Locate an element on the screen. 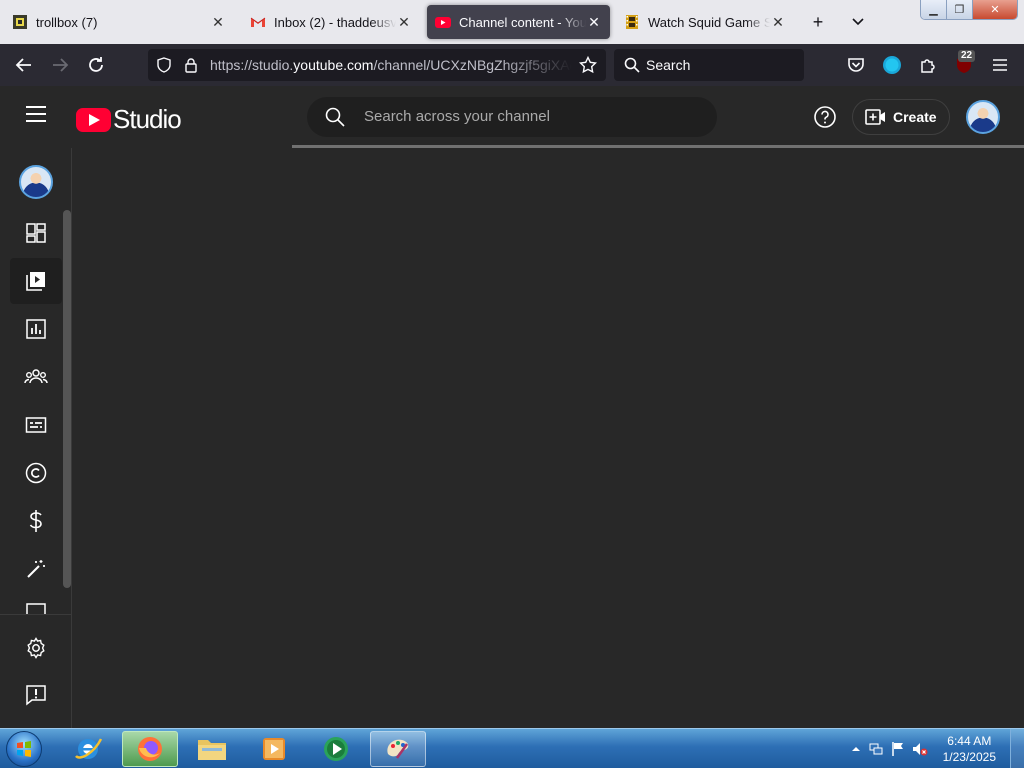 Image resolution: width=1024 pixels, height=768 pixels. show-hidden-icons is located at coordinates (856, 749).